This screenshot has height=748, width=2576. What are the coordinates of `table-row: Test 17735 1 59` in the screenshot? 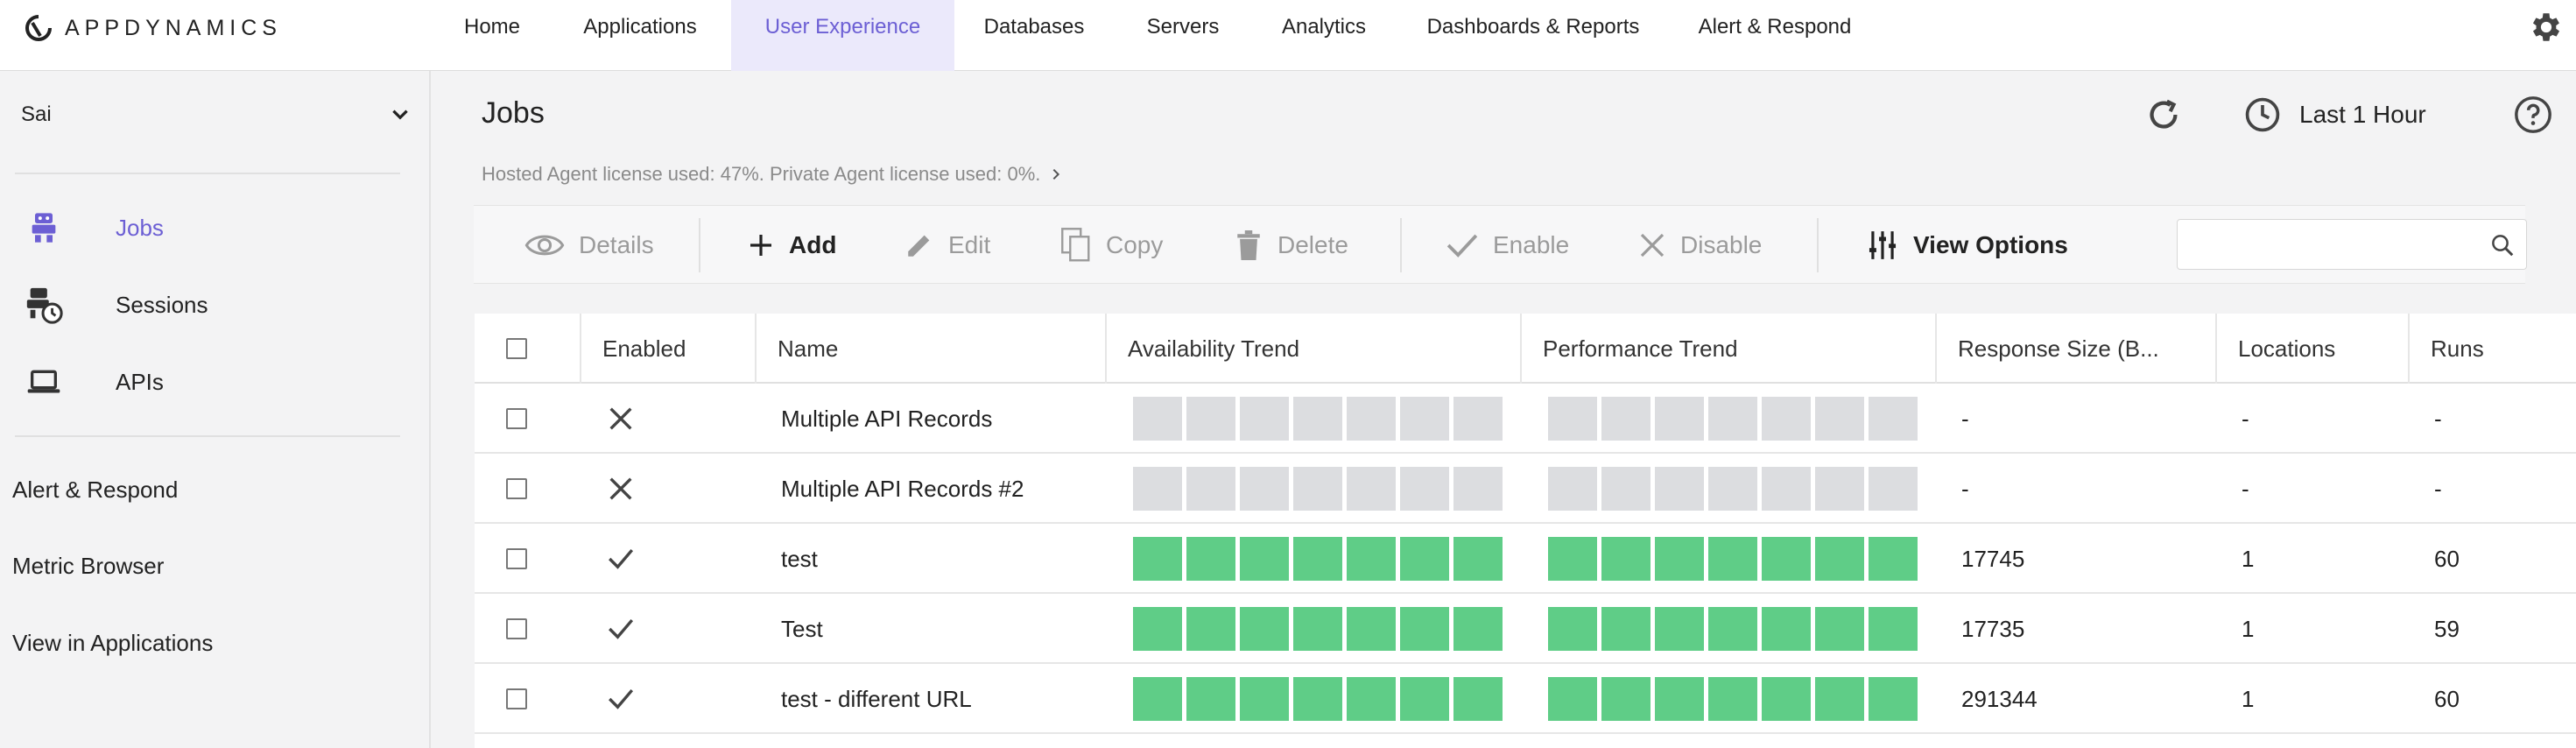 It's located at (1525, 629).